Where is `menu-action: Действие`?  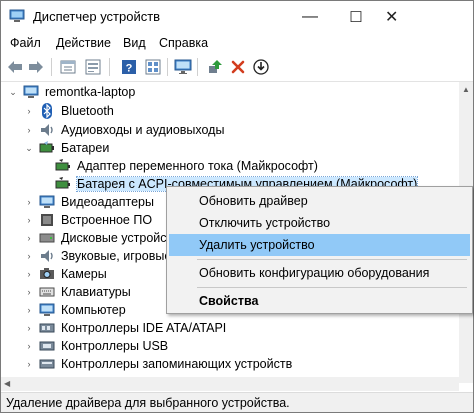 menu-action: Действие is located at coordinates (83, 43).